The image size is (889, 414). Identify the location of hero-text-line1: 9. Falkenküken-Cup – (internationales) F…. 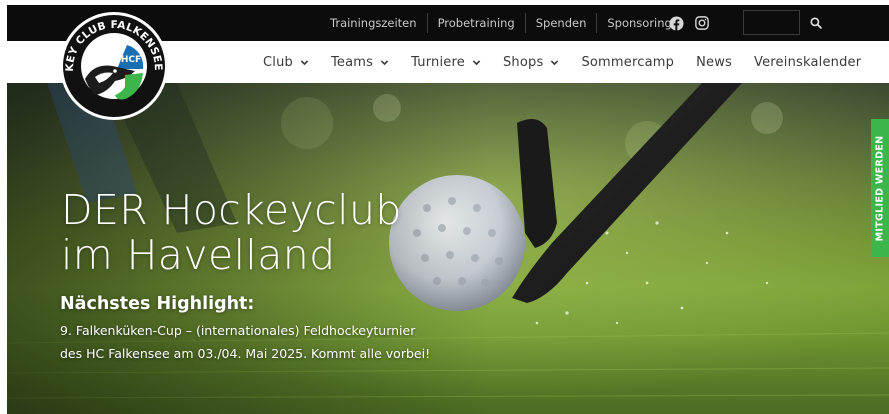
(238, 330).